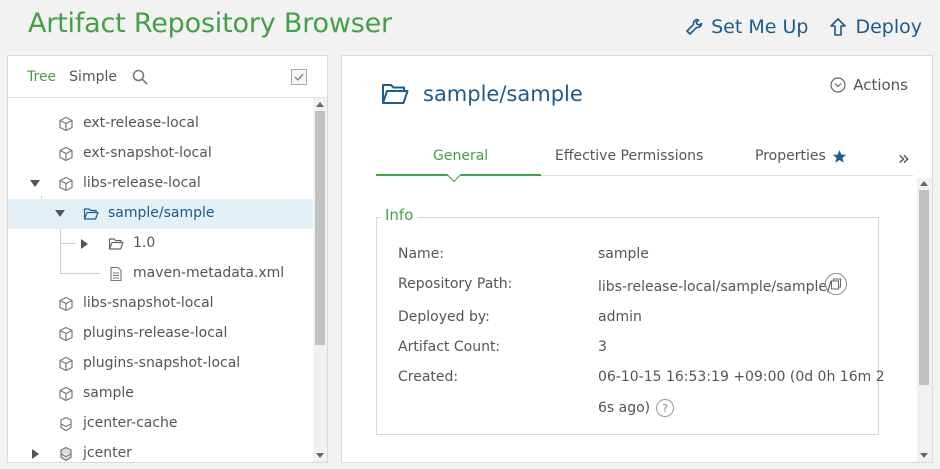 The width and height of the screenshot is (940, 469). Describe the element at coordinates (624, 408) in the screenshot. I see `created-relative-text: 6s ago)` at that location.